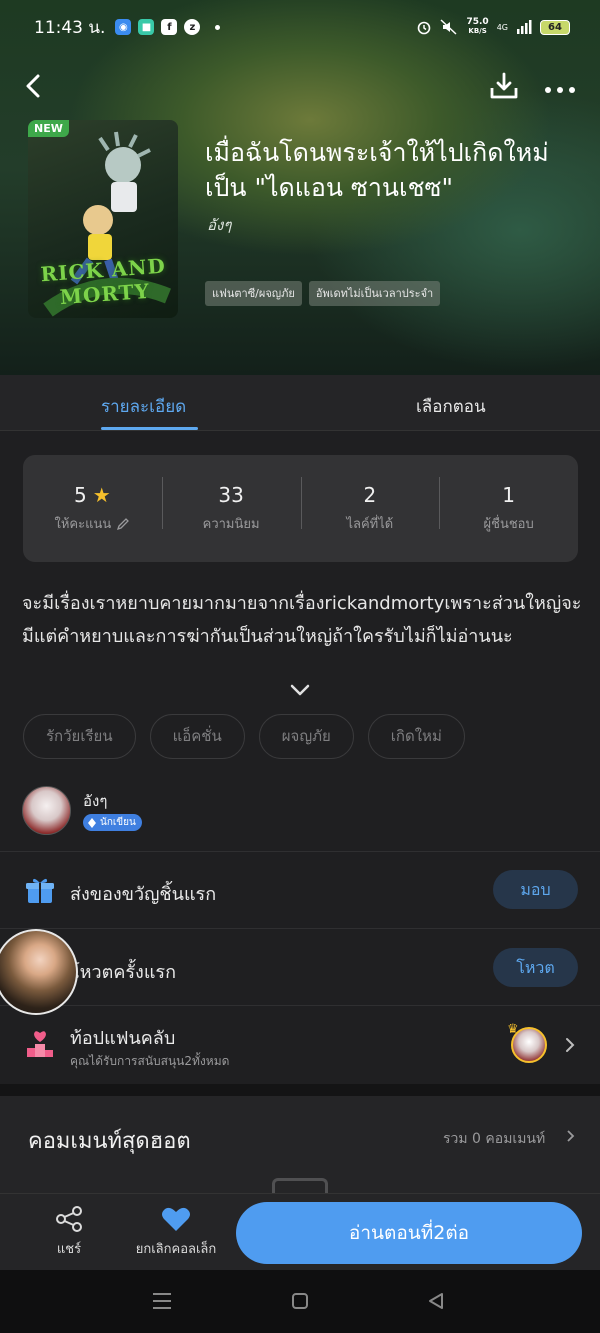 The image size is (600, 1333). Describe the element at coordinates (231, 524) in the screenshot. I see `popularity-label: ความนิยม` at that location.